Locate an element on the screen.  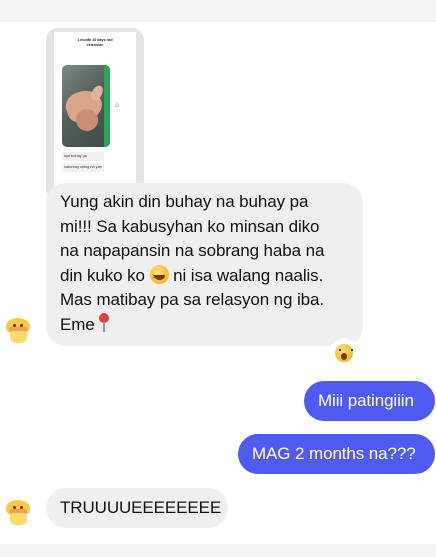
message-line: Eme is located at coordinates (206, 325).